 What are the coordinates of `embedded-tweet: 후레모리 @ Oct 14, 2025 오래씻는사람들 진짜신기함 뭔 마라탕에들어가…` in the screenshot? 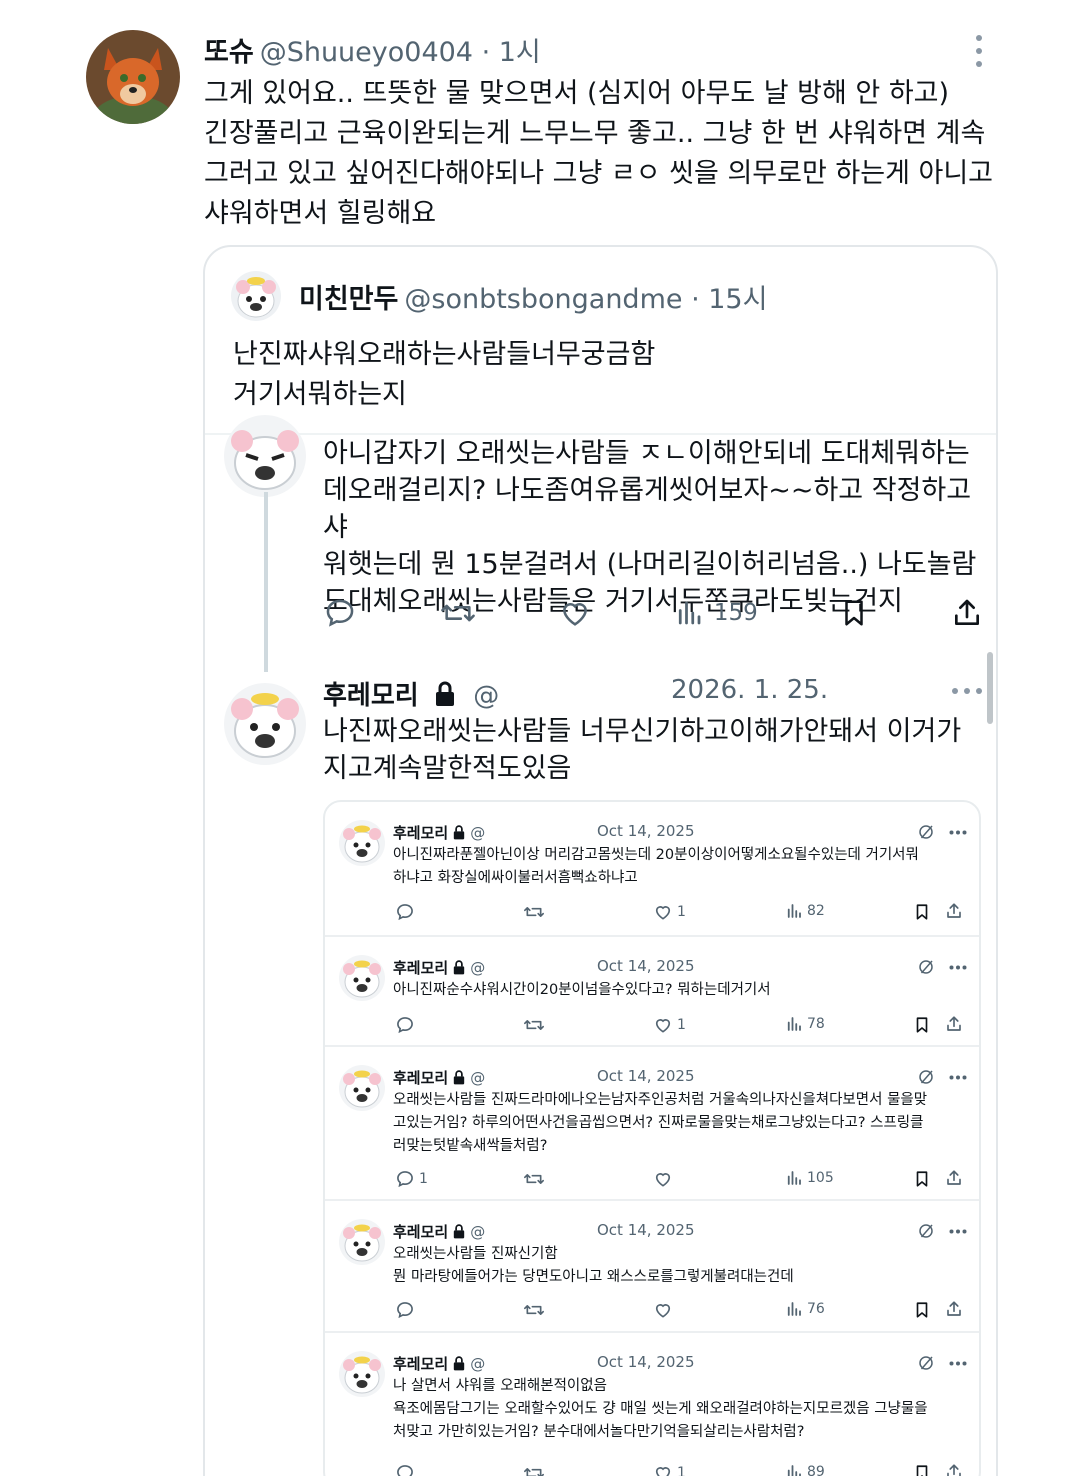 It's located at (652, 1265).